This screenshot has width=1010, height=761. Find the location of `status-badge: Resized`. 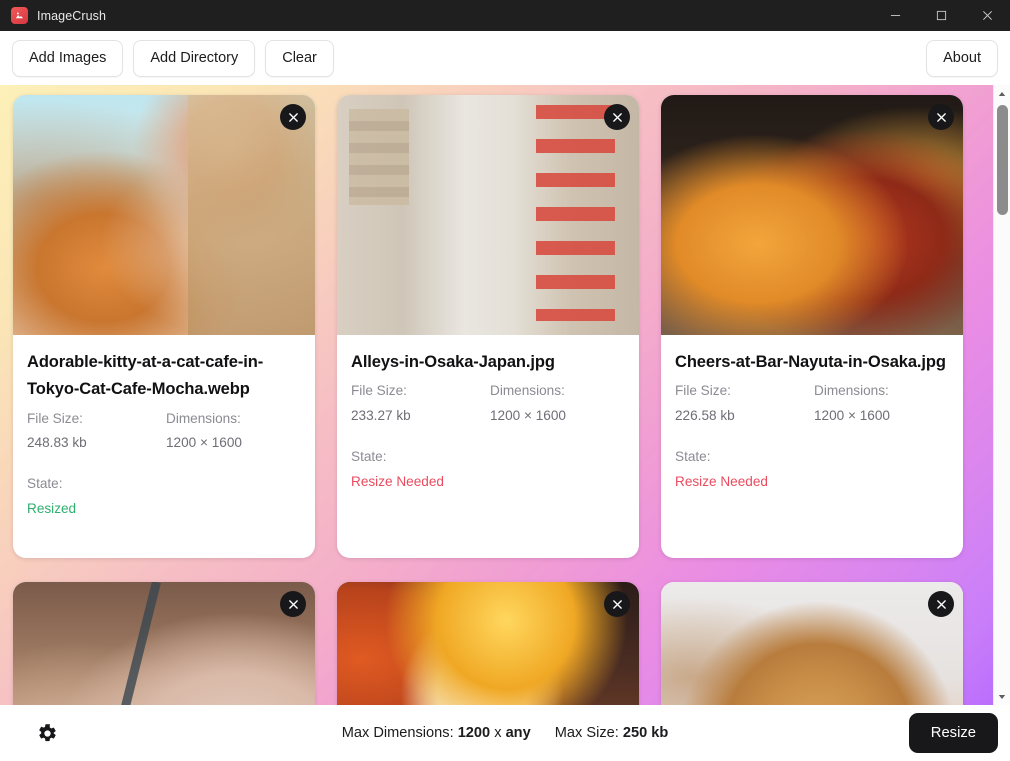

status-badge: Resized is located at coordinates (52, 508).